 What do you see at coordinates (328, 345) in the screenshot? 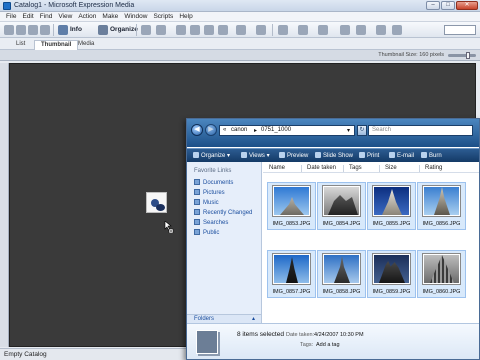
I see `add-tag-field: Add a tag` at bounding box center [328, 345].